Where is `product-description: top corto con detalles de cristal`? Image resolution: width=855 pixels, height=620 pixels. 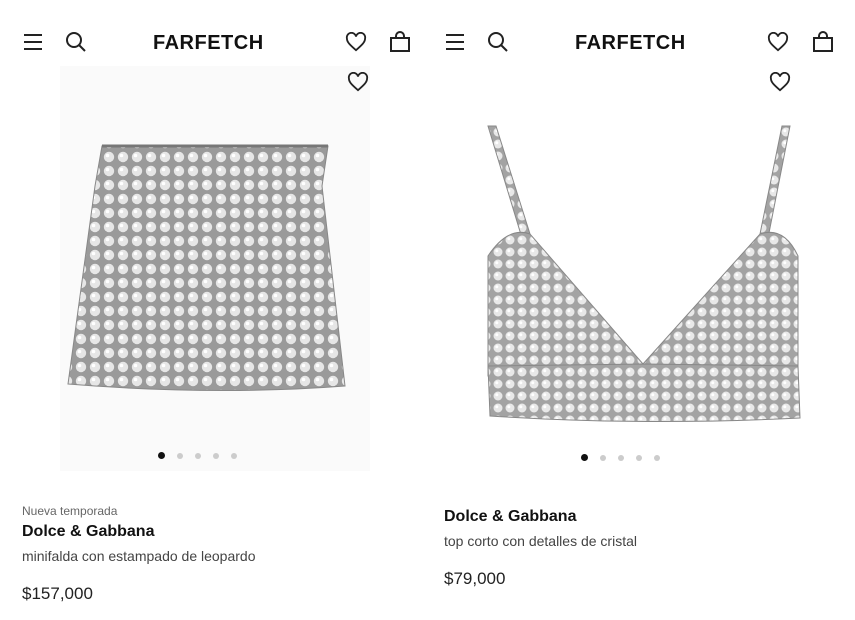
product-description: top corto con detalles de cristal is located at coordinates (540, 541).